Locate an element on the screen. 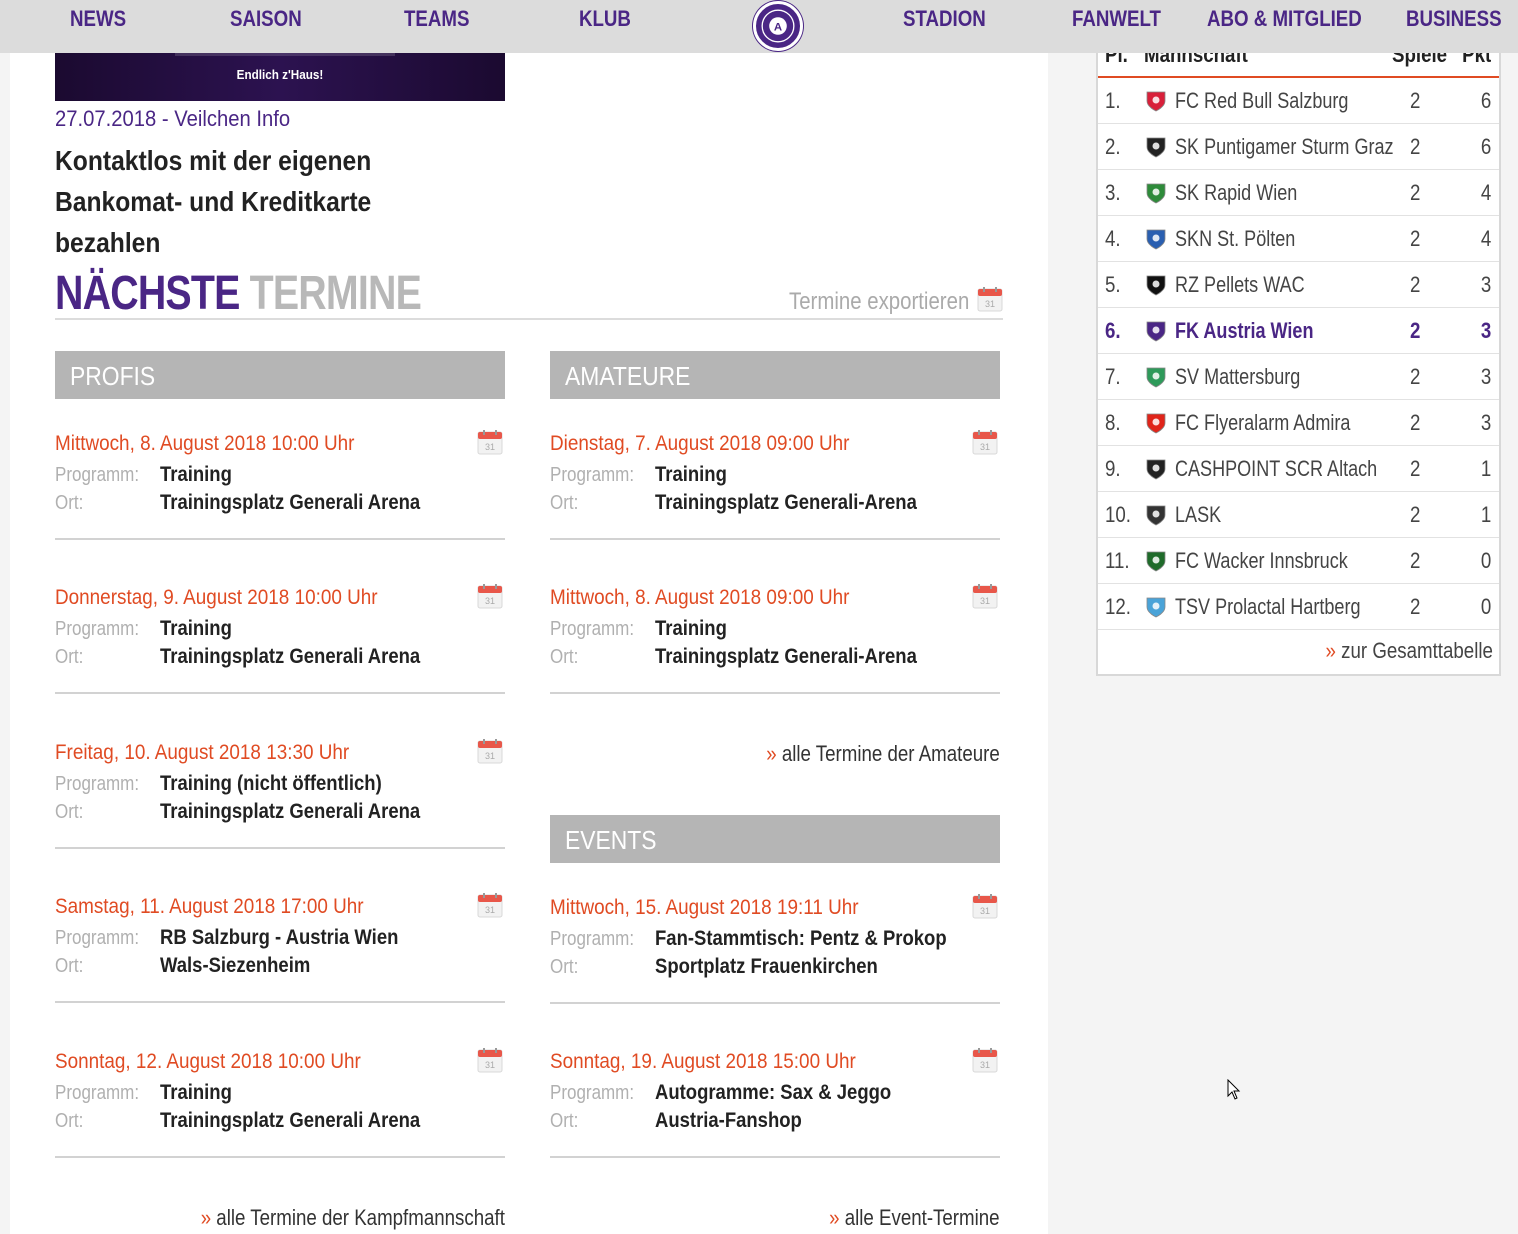 The image size is (1518, 1234). table-row: 2. SK Puntigamer Sturm Graz 2 6 is located at coordinates (1298, 147).